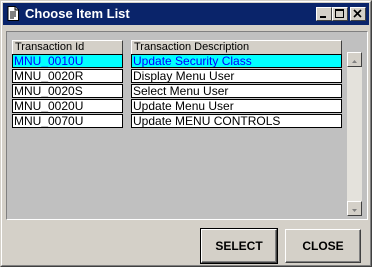  I want to click on transaction-description-cell: Update MENU CONTROLS, so click(236, 121).